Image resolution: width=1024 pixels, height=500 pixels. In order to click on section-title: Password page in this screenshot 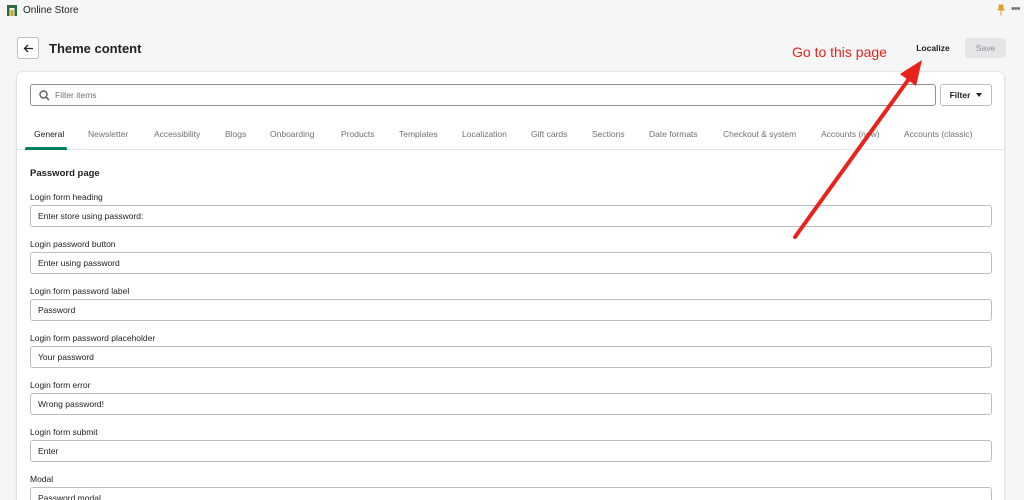, I will do `click(65, 173)`.